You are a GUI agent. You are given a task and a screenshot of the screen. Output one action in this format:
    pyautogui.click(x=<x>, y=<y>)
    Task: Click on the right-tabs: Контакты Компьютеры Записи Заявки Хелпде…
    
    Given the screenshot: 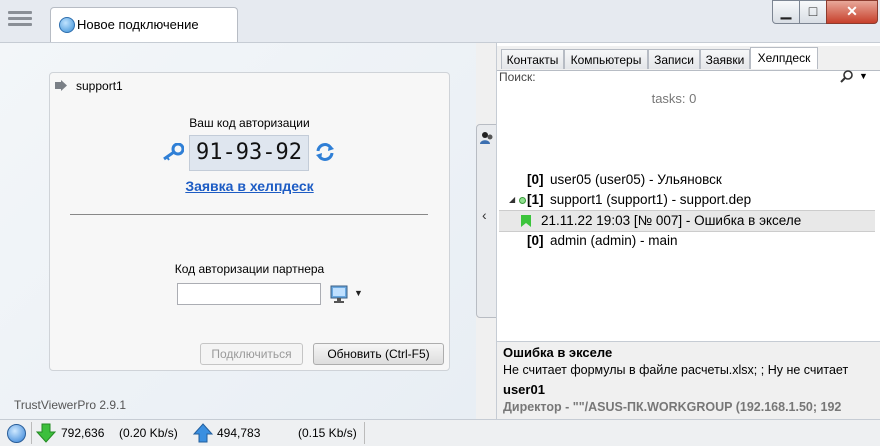 What is the action you would take?
    pyautogui.click(x=688, y=58)
    